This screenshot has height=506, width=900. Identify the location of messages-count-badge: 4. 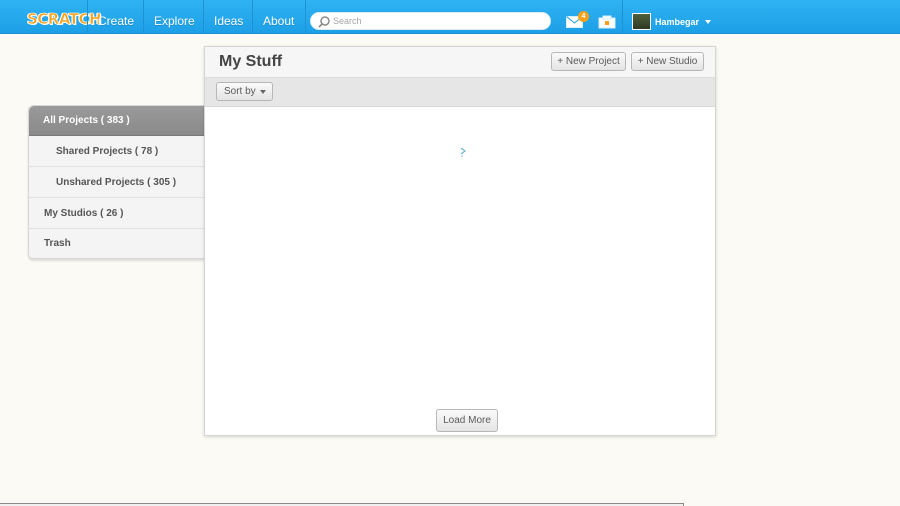
(583, 16).